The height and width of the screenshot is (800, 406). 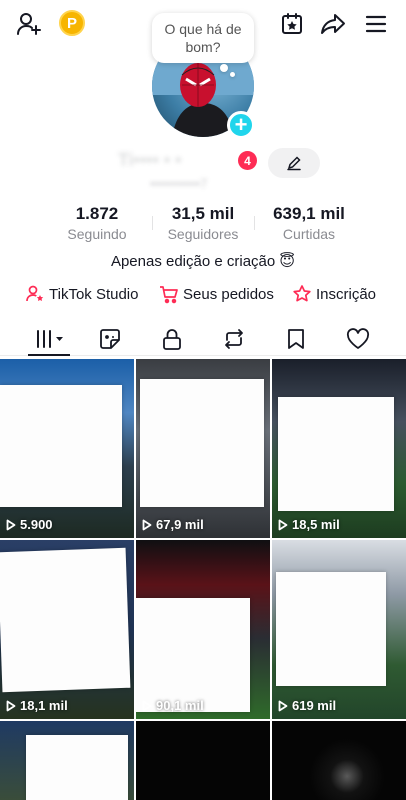 I want to click on sticker-icon, so click(x=110, y=339).